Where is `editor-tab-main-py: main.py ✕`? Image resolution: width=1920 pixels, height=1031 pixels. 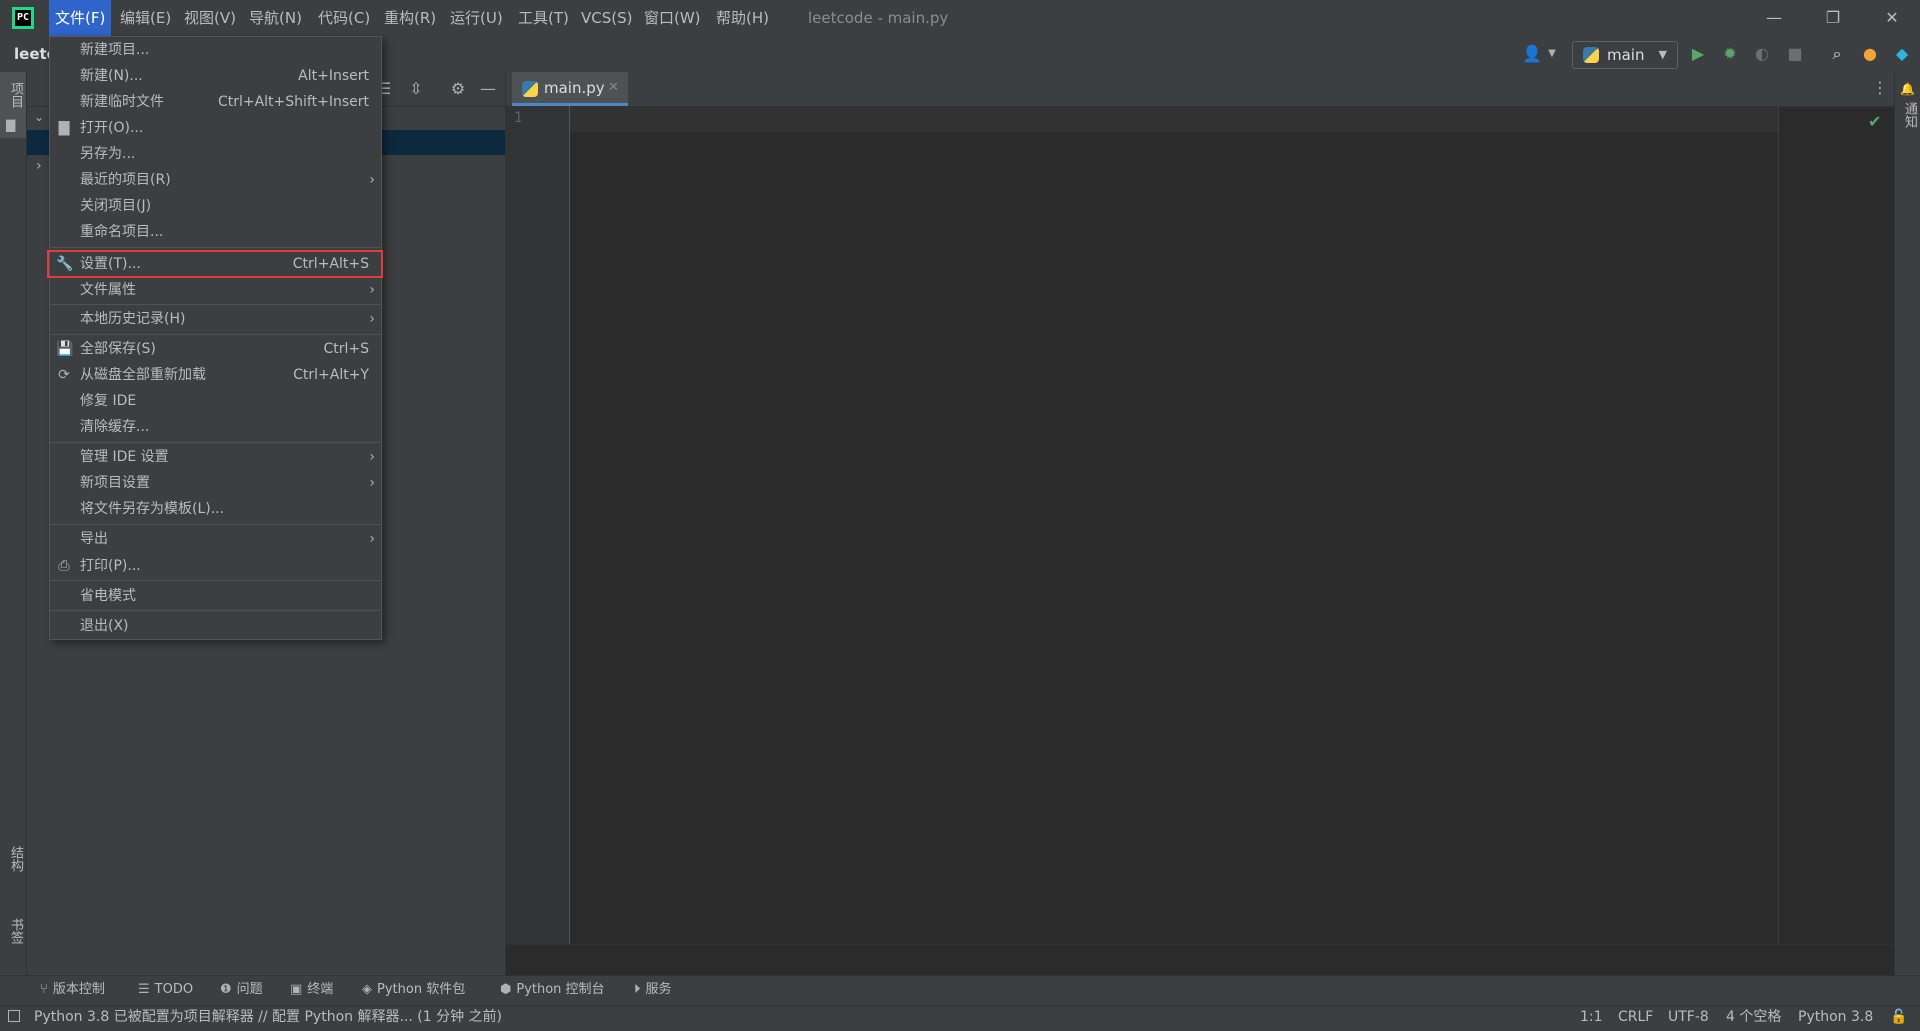 editor-tab-main-py: main.py ✕ is located at coordinates (570, 89).